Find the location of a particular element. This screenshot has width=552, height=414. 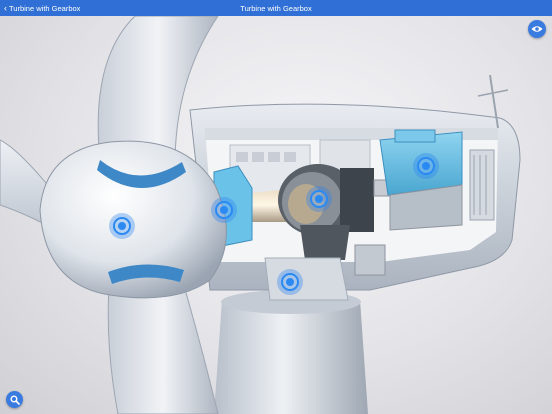

hotspot-hub is located at coordinates (122, 226).